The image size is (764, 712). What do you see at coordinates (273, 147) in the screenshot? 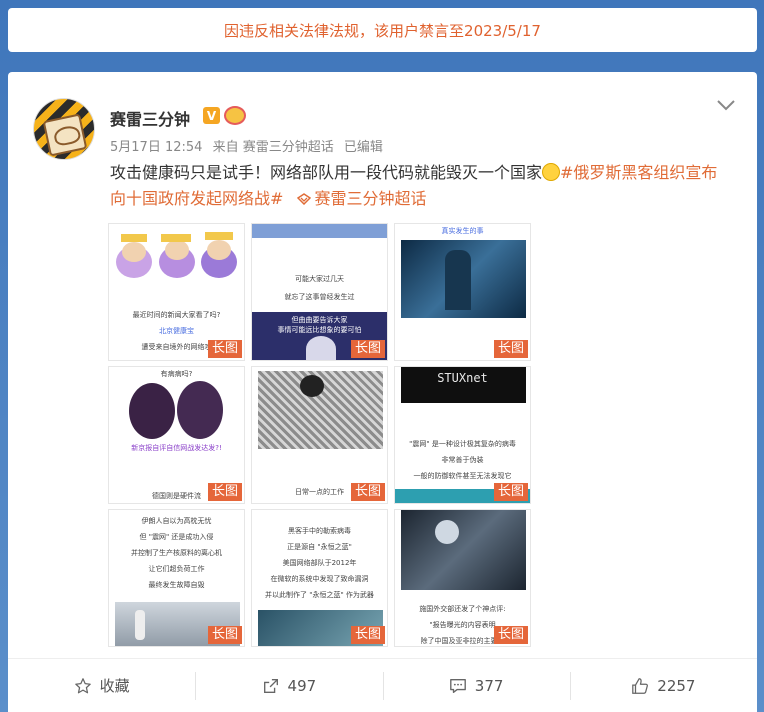
I see `post-source: 来自 赛雷三分钟超话` at bounding box center [273, 147].